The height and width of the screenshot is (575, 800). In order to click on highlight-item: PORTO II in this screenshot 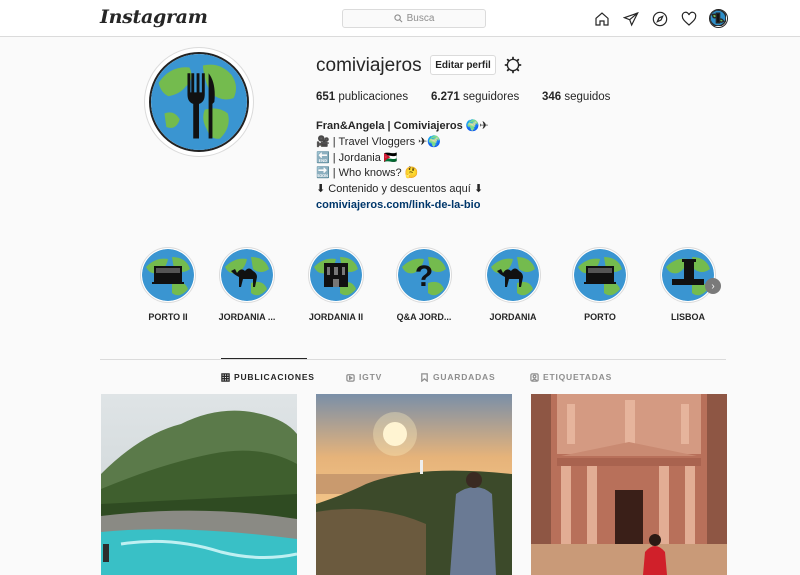, I will do `click(168, 284)`.